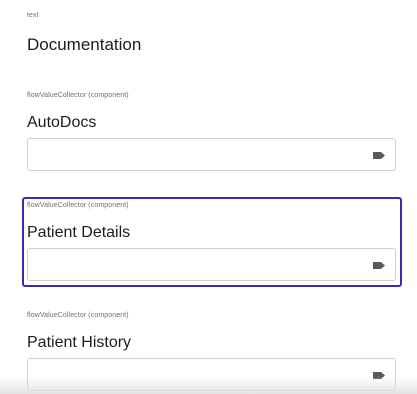 This screenshot has width=417, height=394. Describe the element at coordinates (211, 264) in the screenshot. I see `patient-details-value-field` at that location.